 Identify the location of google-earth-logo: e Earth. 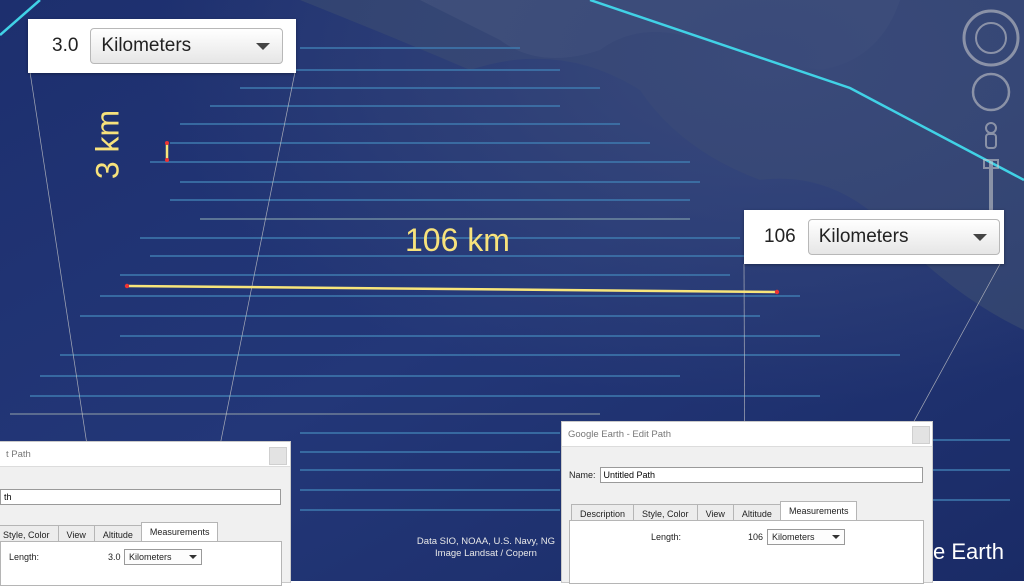
(968, 551).